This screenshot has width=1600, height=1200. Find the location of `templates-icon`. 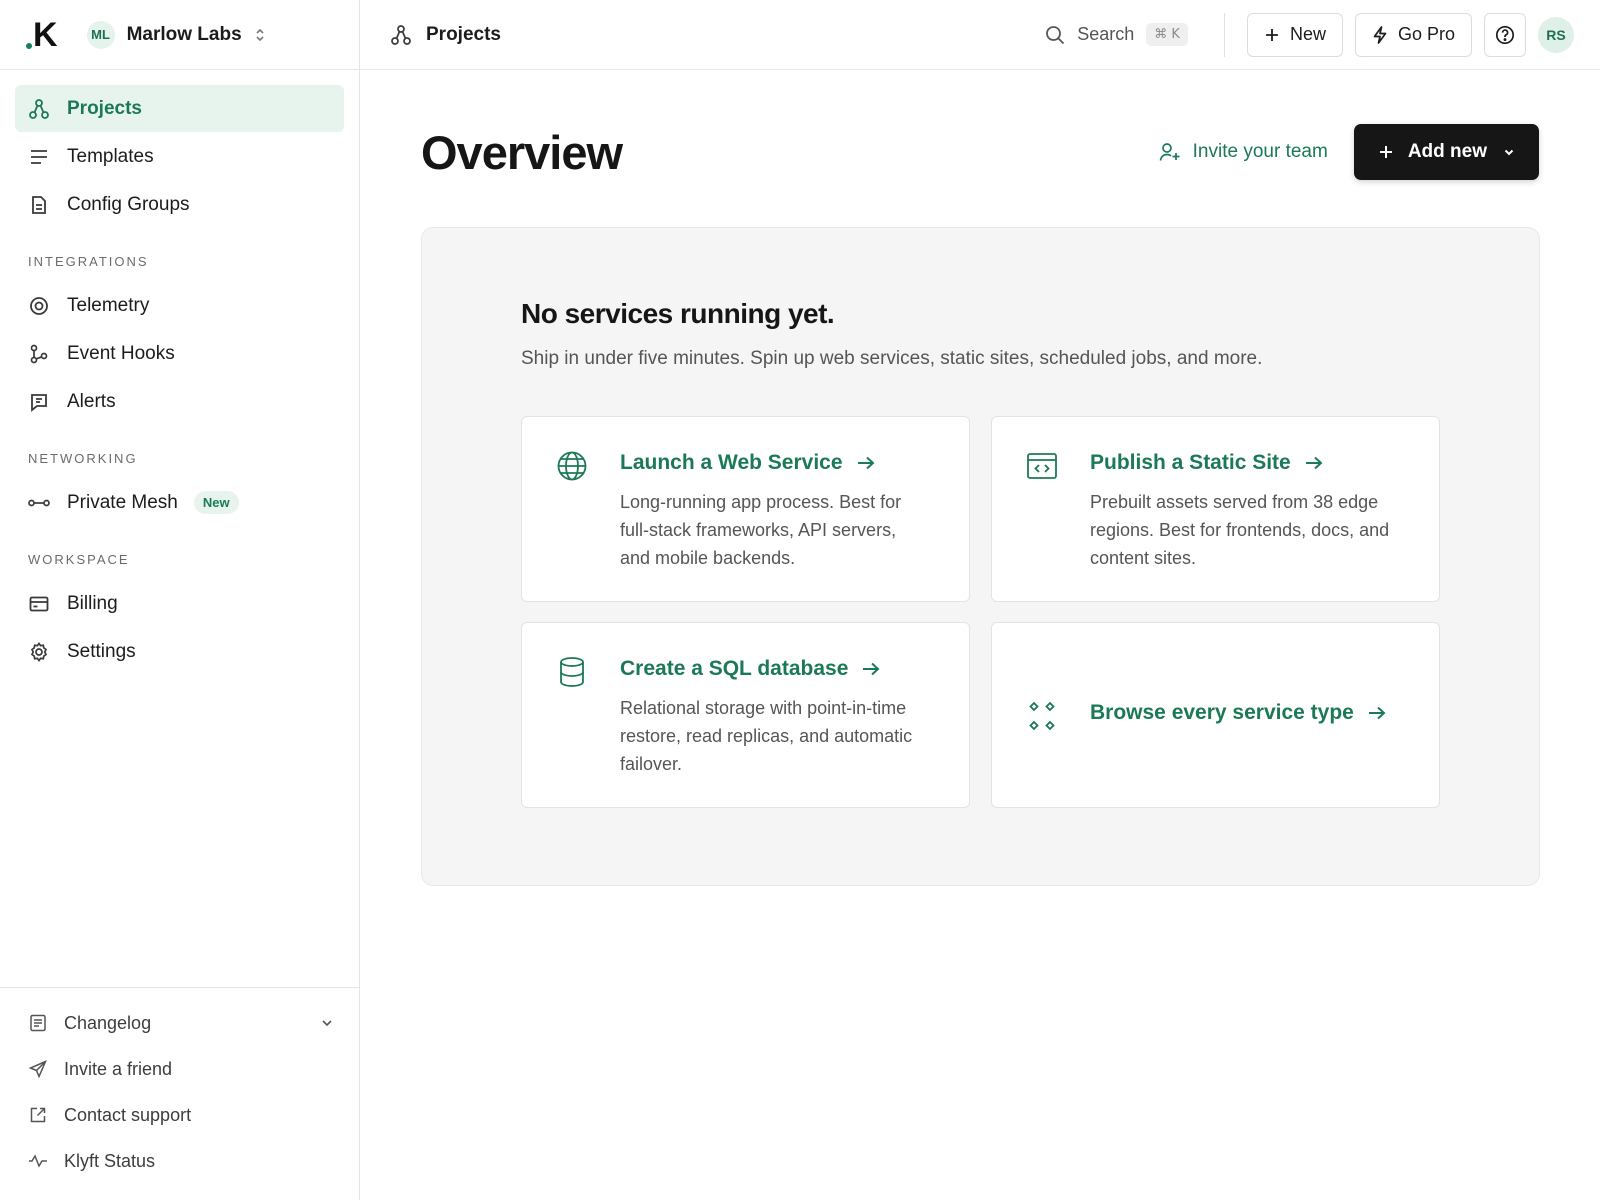

templates-icon is located at coordinates (39, 157).